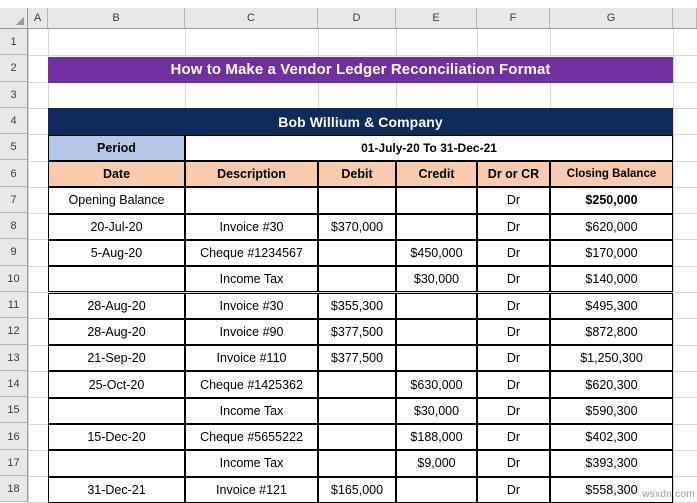 The height and width of the screenshot is (503, 697). Describe the element at coordinates (251, 437) in the screenshot. I see `cell-description: Cheque #5655222` at that location.